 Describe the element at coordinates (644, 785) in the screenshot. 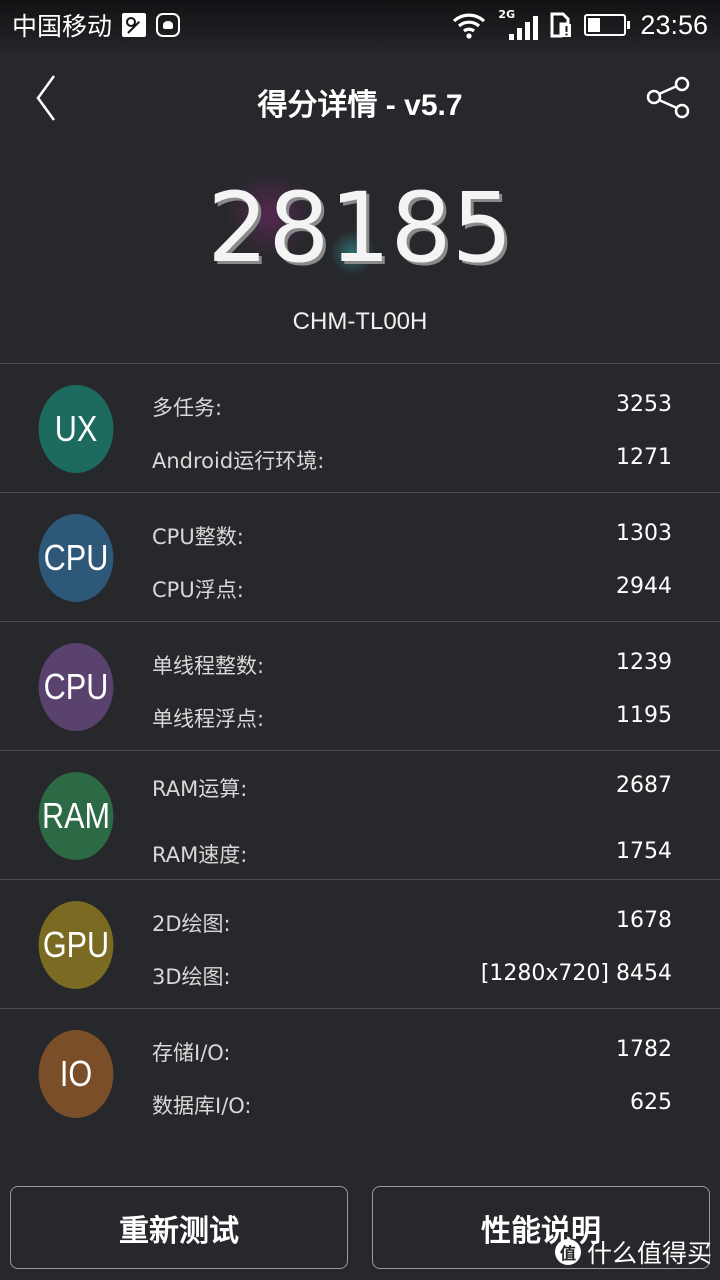

I see `item-value: 2687` at that location.